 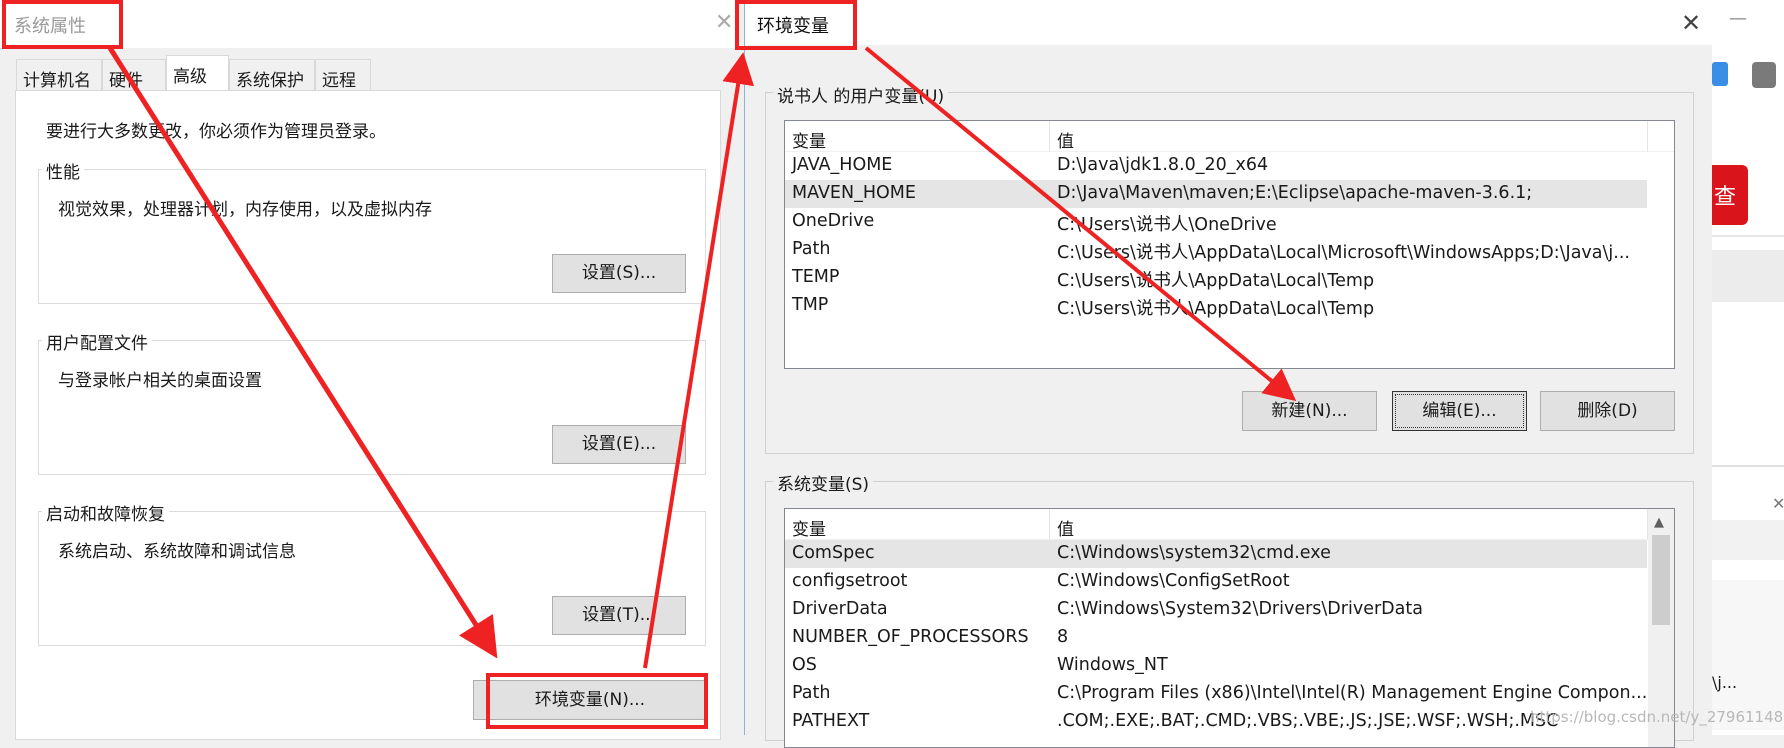 I want to click on table-row: JAVA_HOME D:\Java\jdk1.8.0_20_x64, so click(x=1216, y=166).